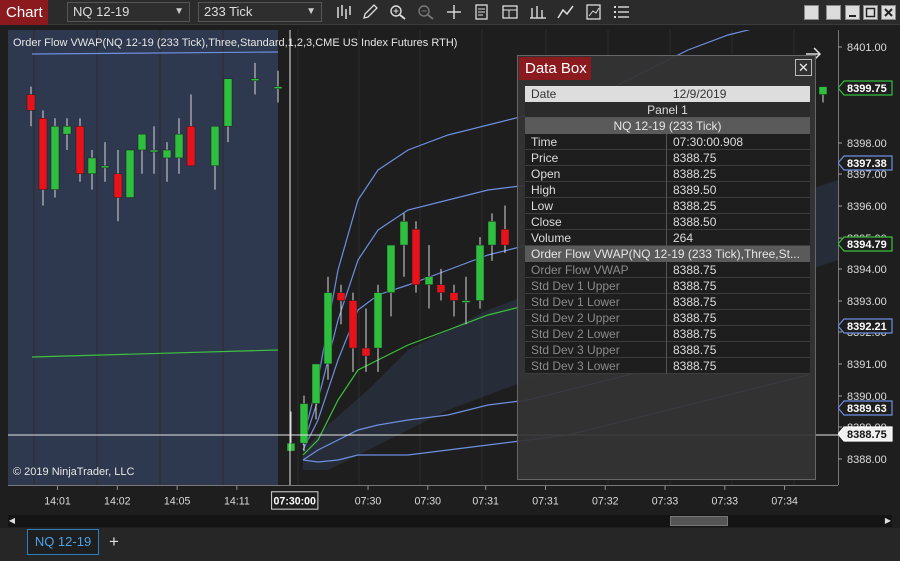 The width and height of the screenshot is (900, 561). I want to click on data-box-field-value: 264, so click(683, 238).